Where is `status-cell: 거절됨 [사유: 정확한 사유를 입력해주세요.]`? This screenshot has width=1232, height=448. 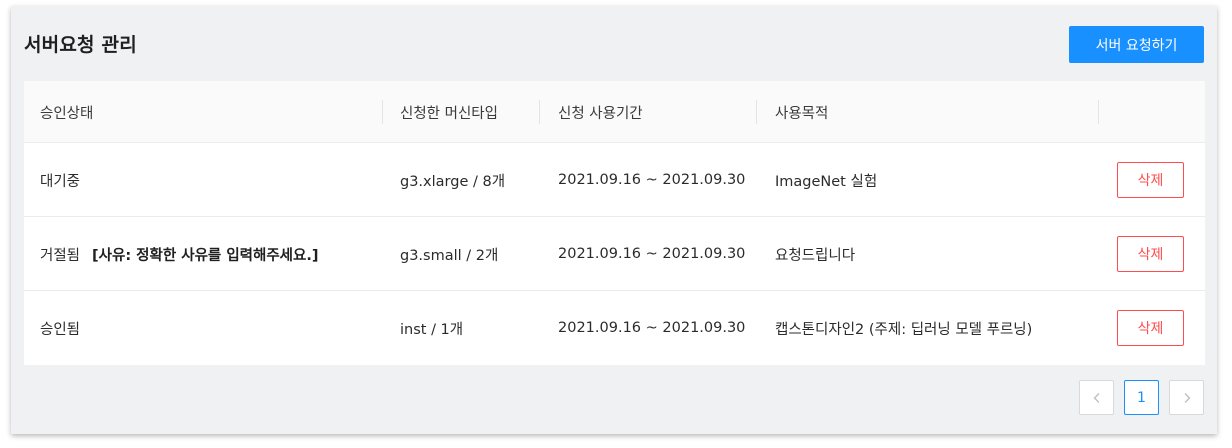 status-cell: 거절됨 [사유: 정확한 사유를 입력해주세요.] is located at coordinates (179, 254).